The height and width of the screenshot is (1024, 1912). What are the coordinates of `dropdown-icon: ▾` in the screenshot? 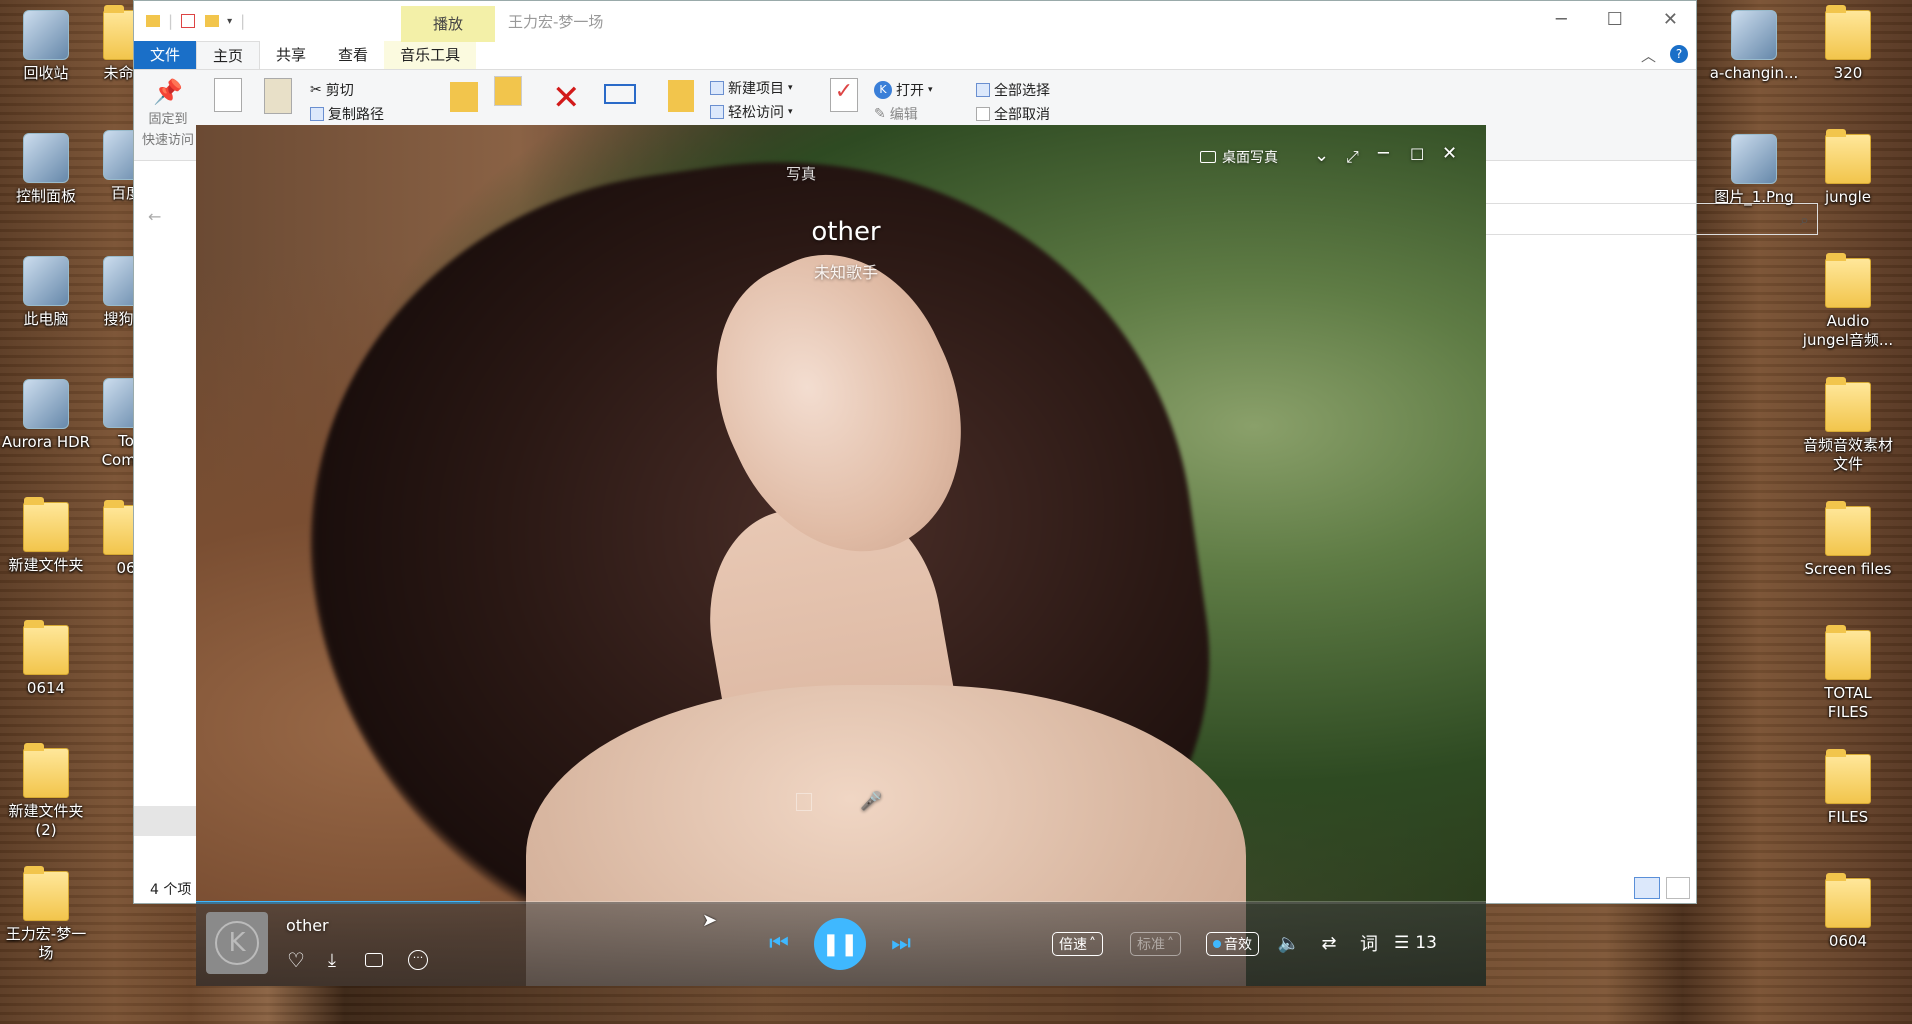 It's located at (229, 21).